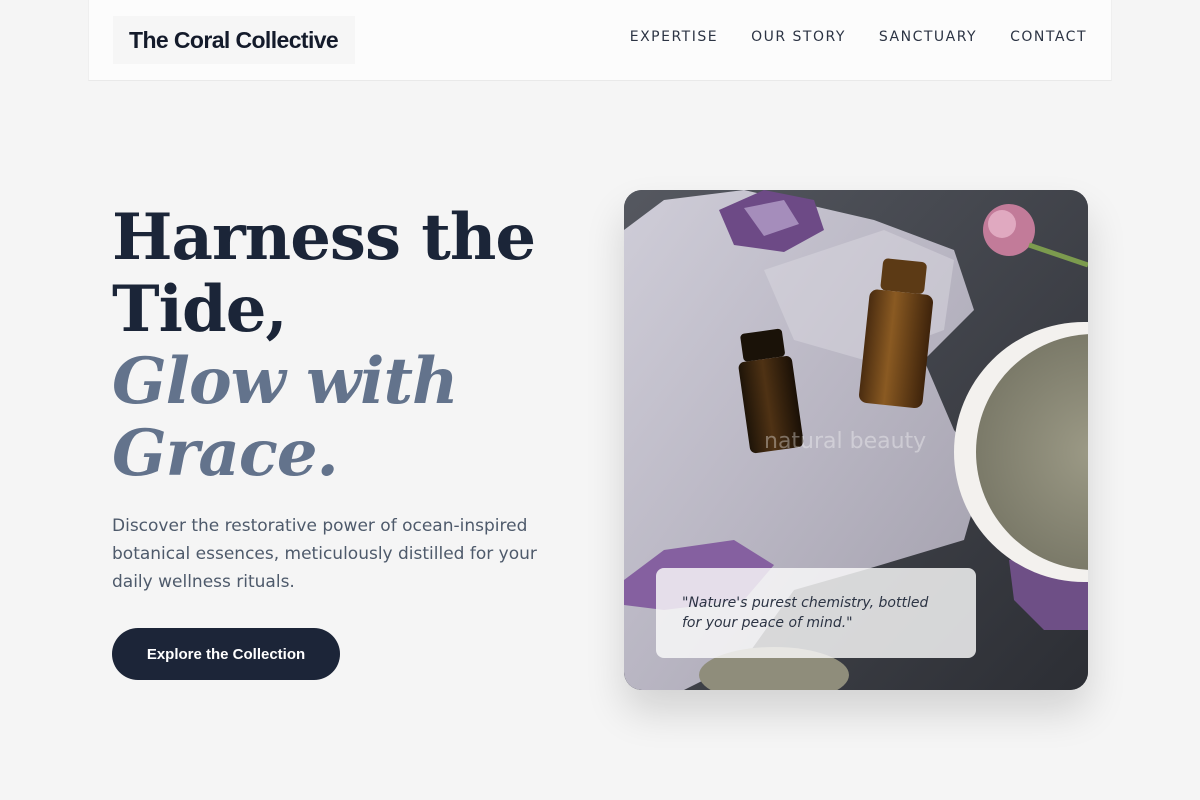 Image resolution: width=1200 pixels, height=800 pixels. Describe the element at coordinates (674, 37) in the screenshot. I see `nav-expertise: EXPERTISE` at that location.